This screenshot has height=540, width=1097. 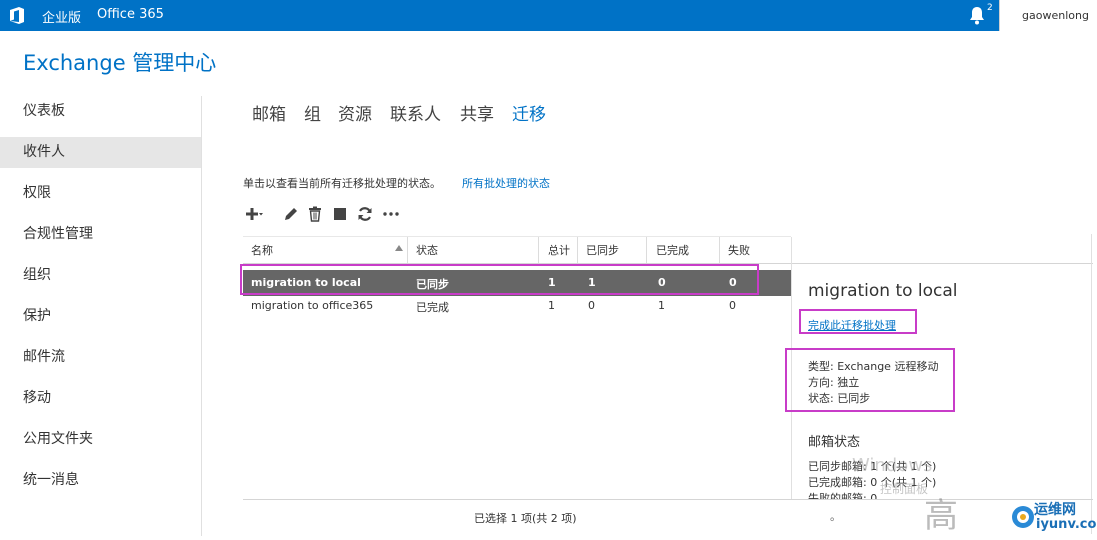 What do you see at coordinates (399, 248) in the screenshot?
I see `sort-ascending-icon` at bounding box center [399, 248].